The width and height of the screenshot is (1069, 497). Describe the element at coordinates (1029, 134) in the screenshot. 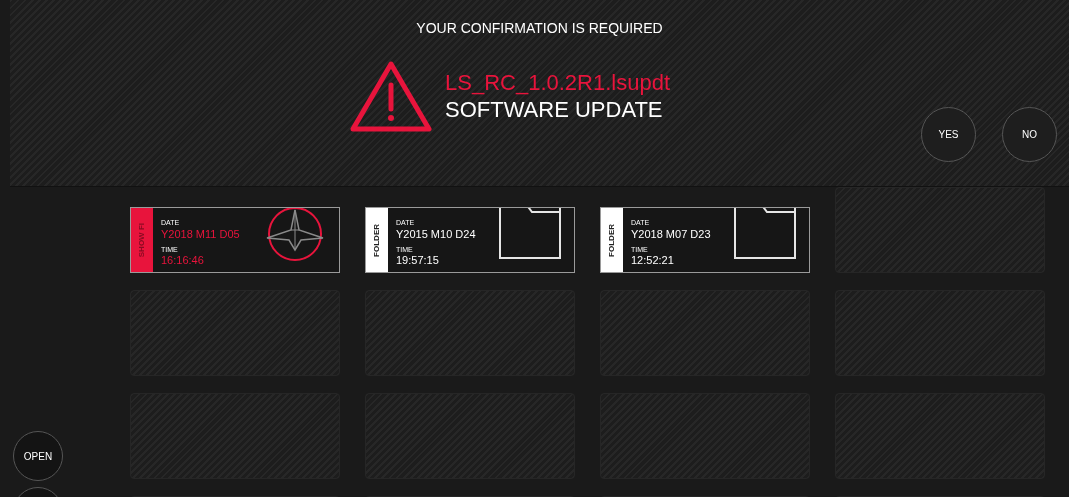

I see `no-button: NO` at that location.